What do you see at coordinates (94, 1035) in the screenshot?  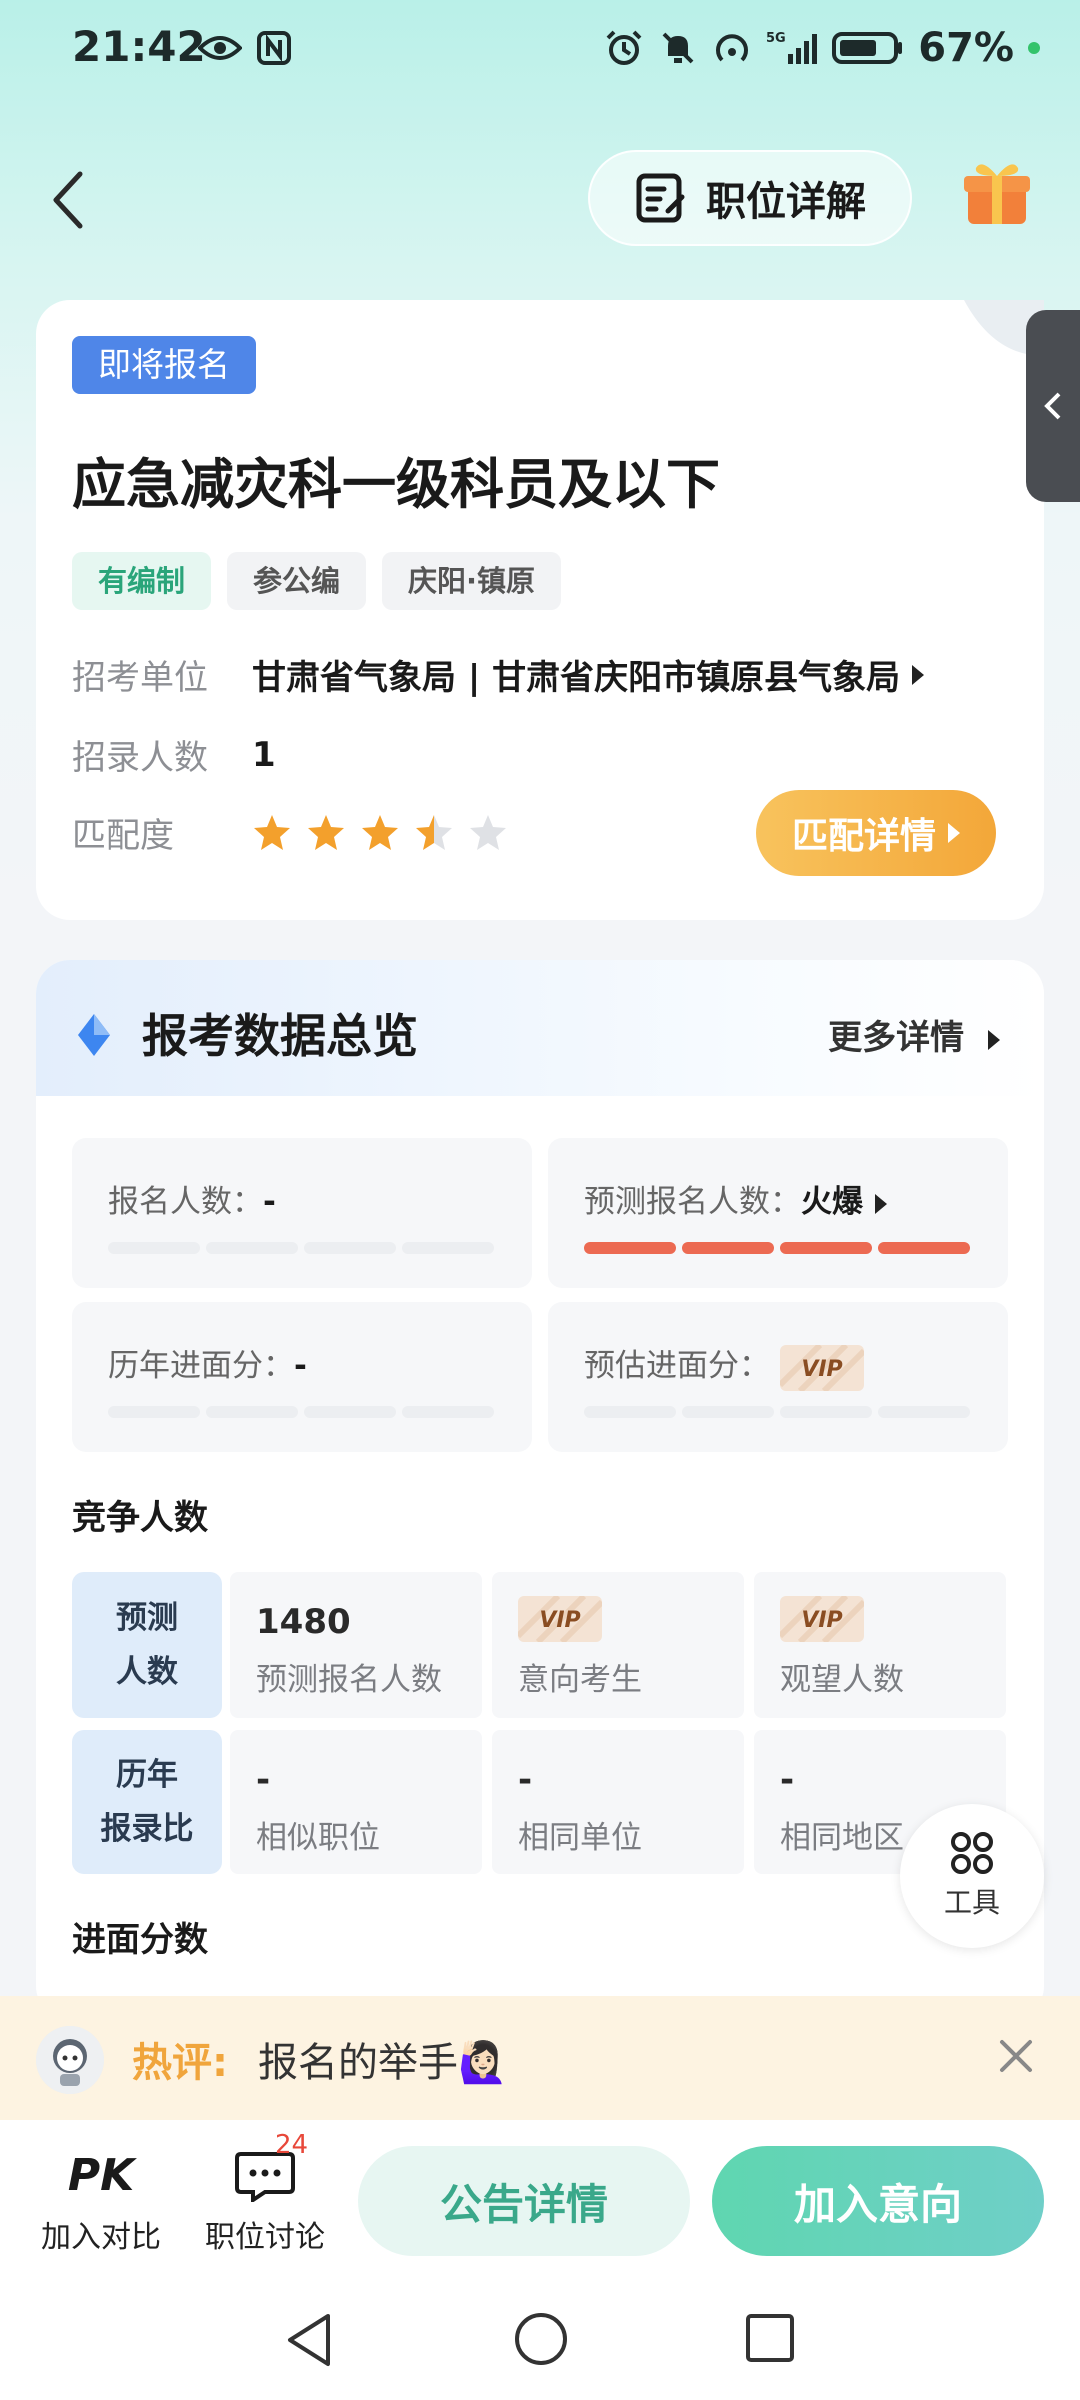 I see `diamond-icon` at bounding box center [94, 1035].